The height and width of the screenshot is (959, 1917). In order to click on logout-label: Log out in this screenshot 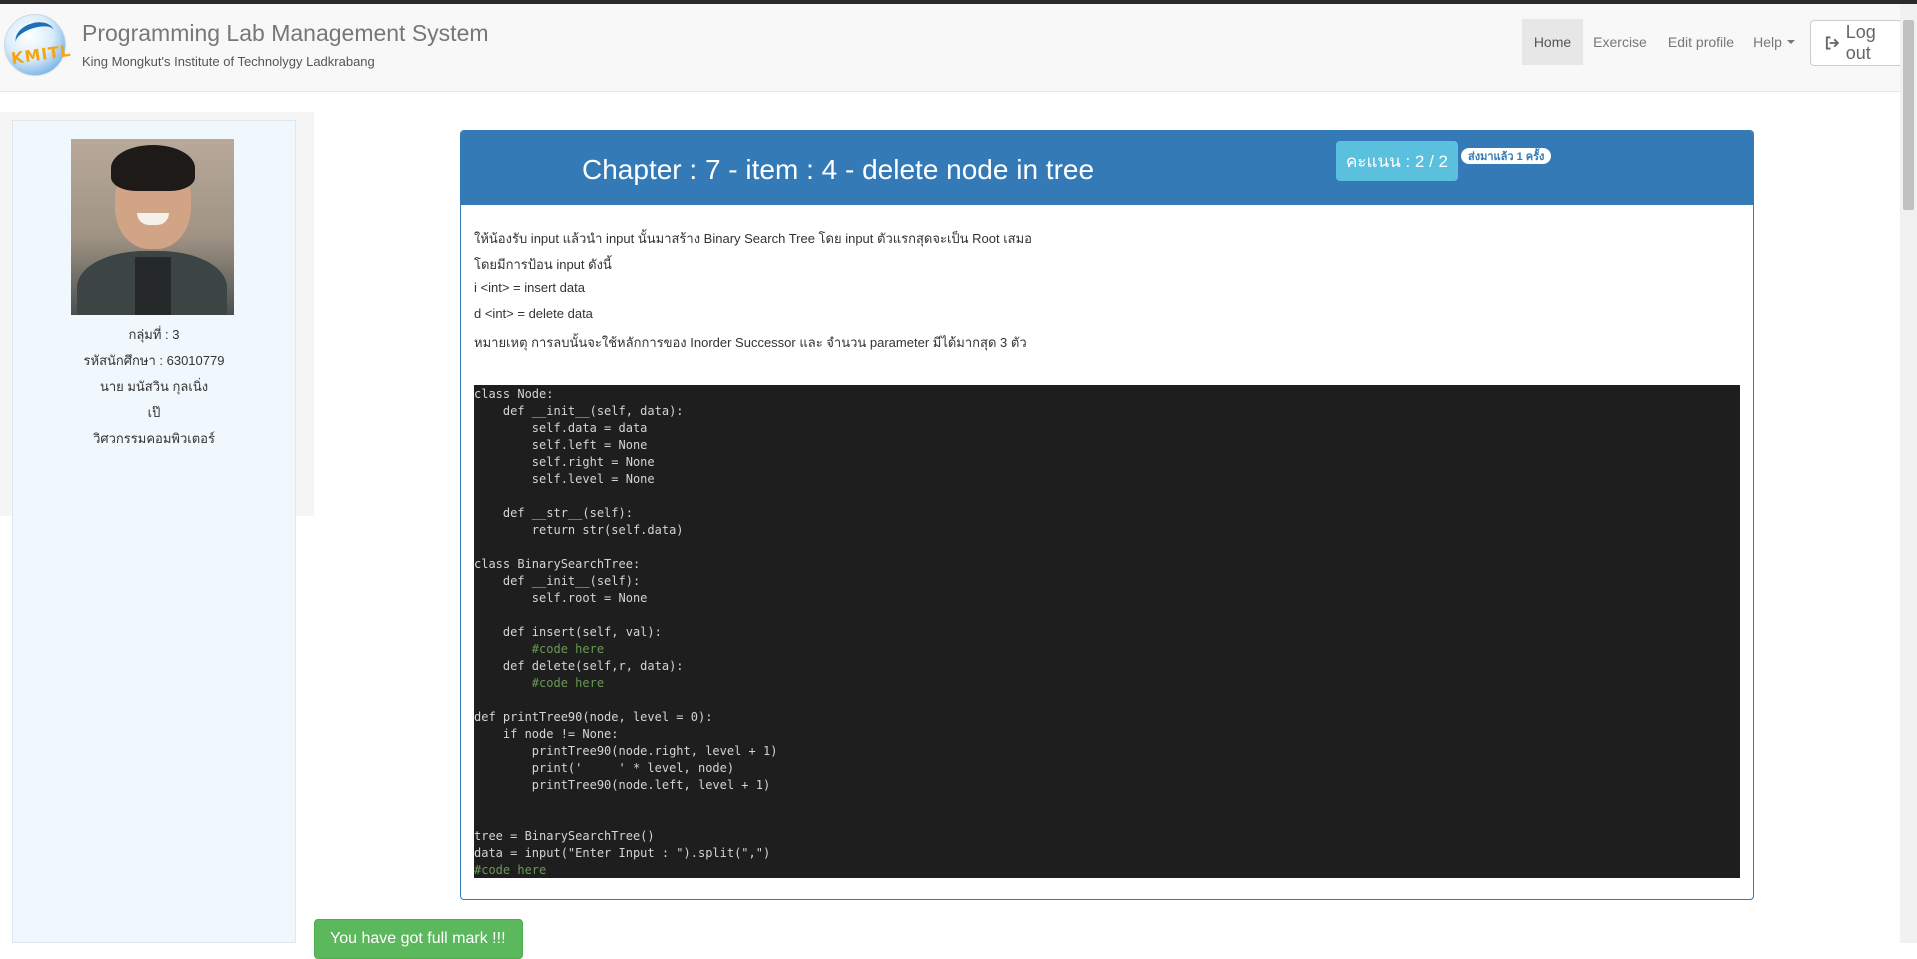, I will do `click(1860, 42)`.